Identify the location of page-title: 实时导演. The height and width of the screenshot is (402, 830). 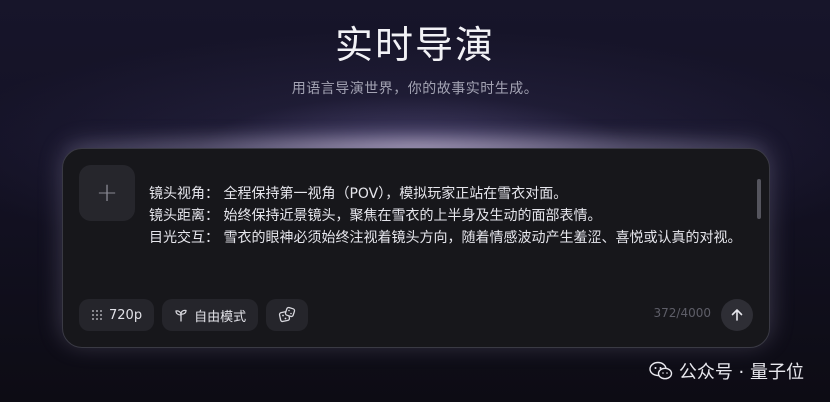
(414, 45).